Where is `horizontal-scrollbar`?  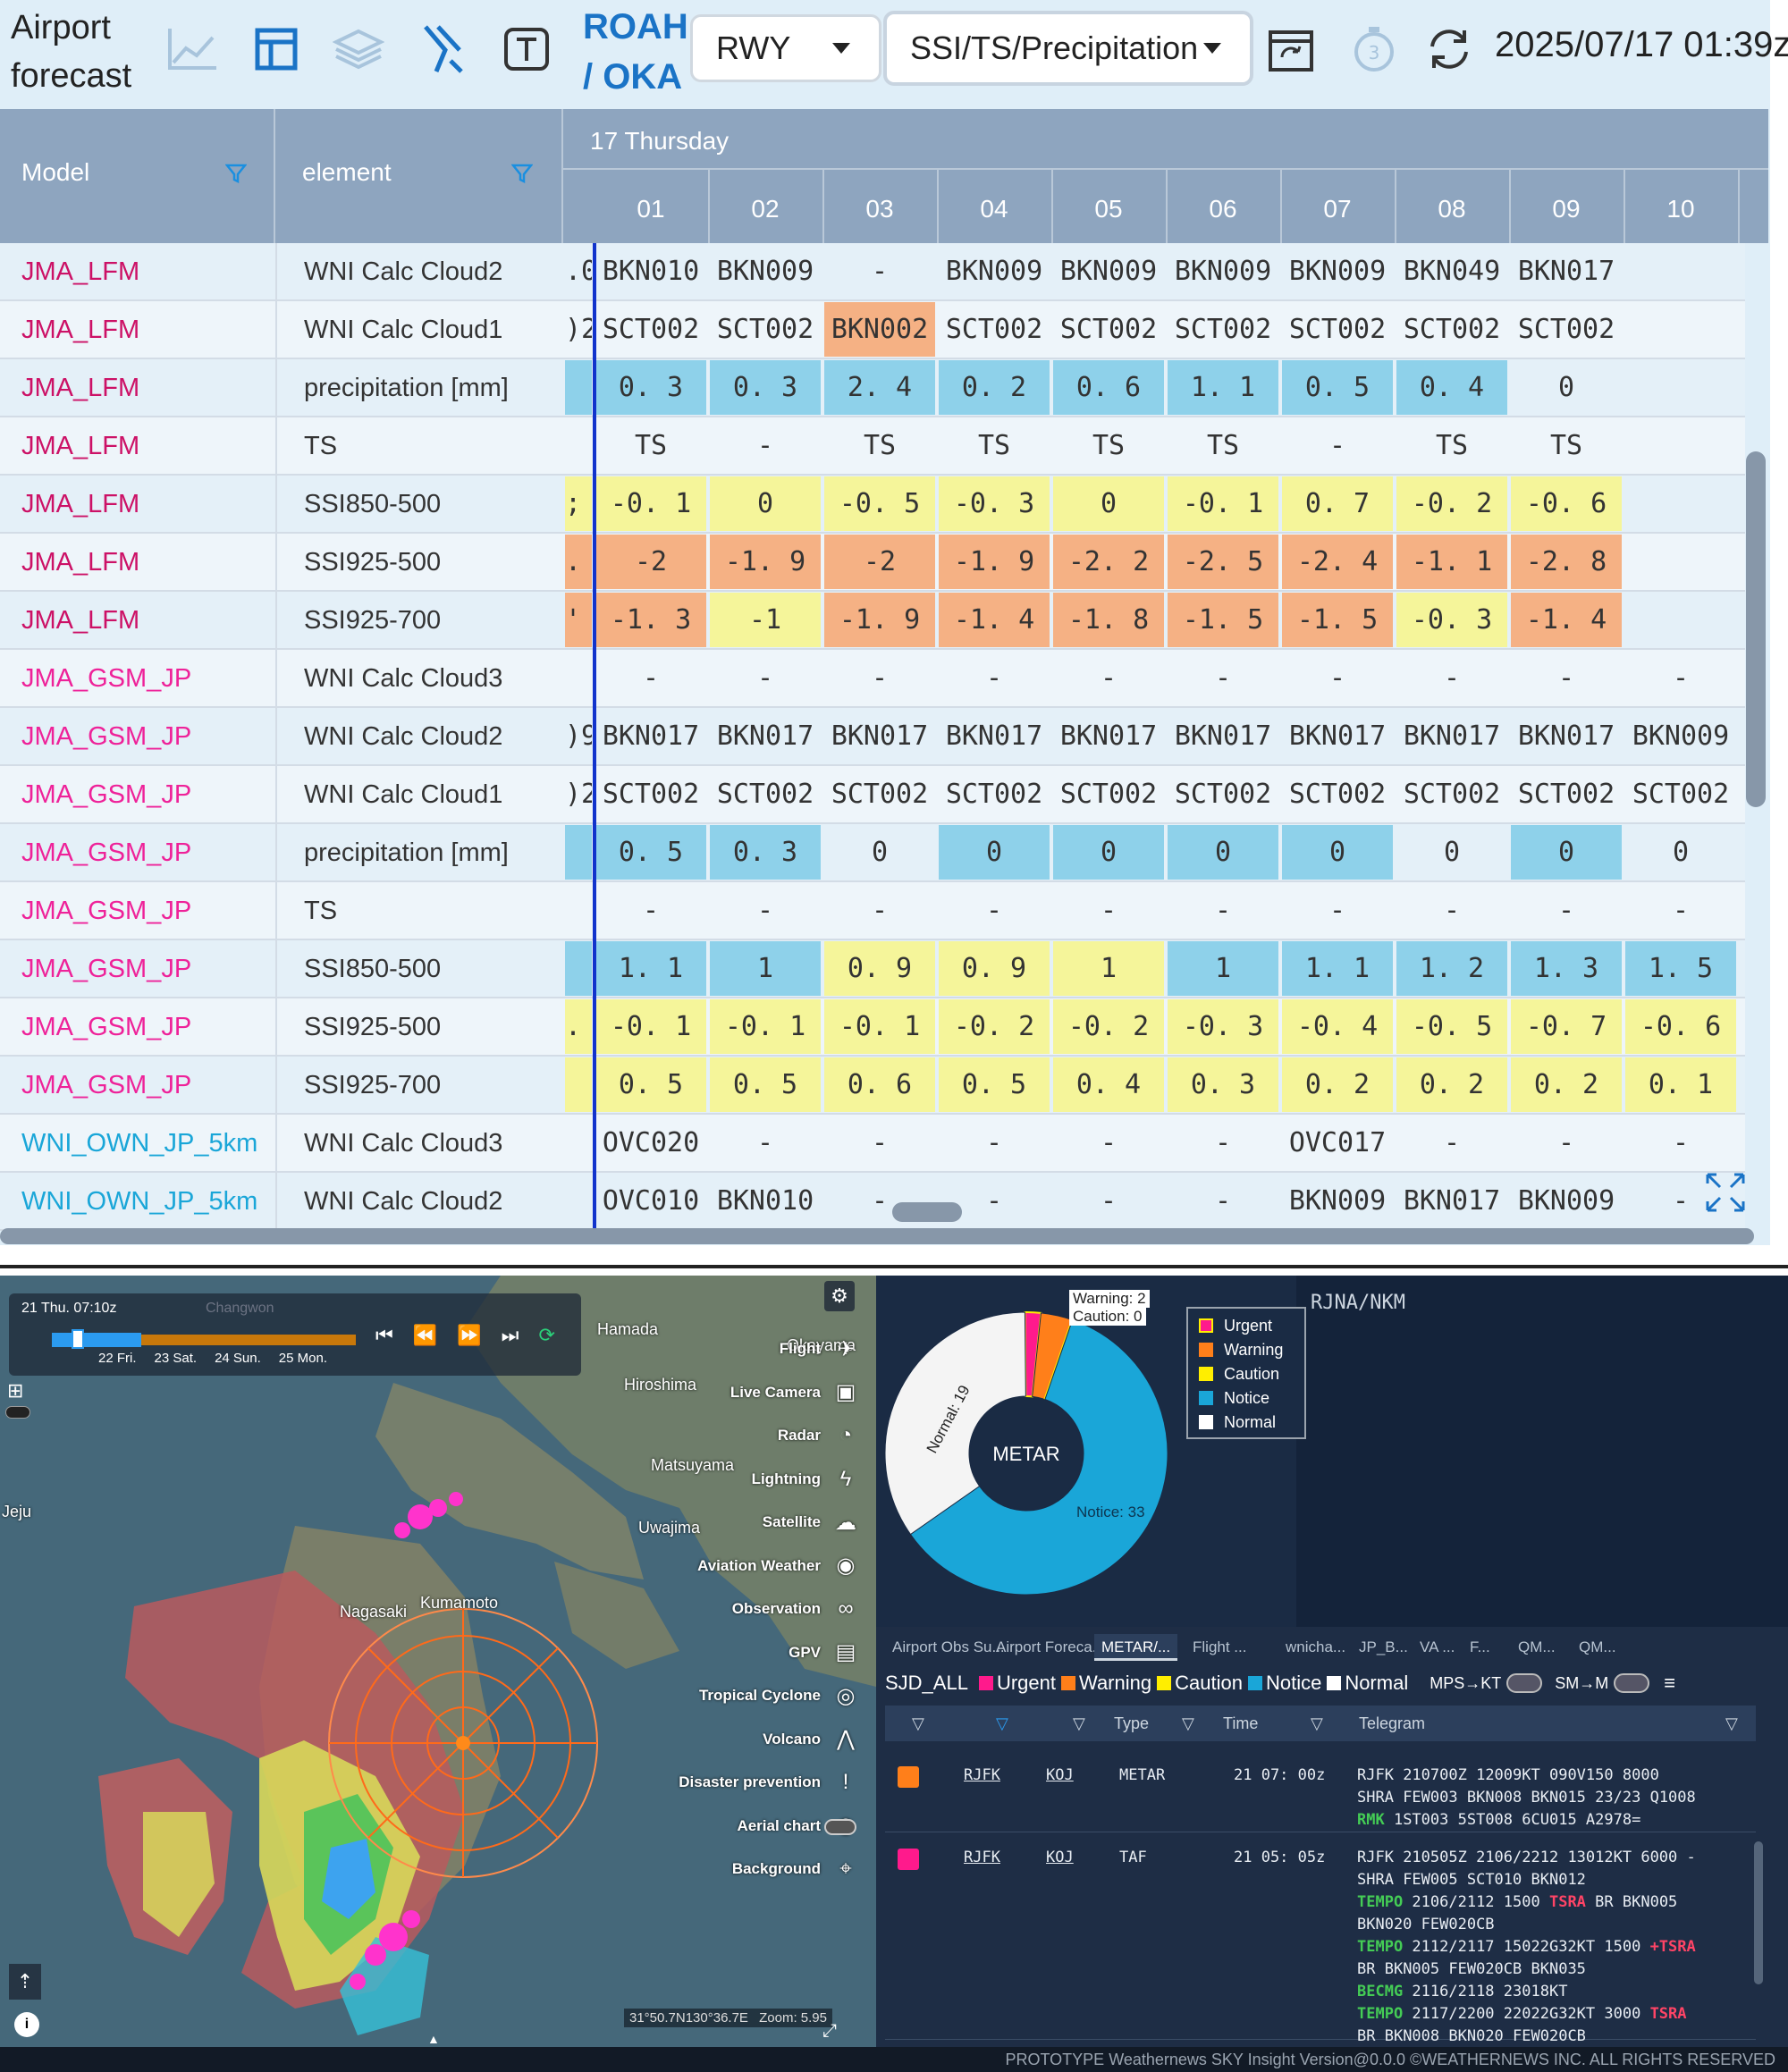
horizontal-scrollbar is located at coordinates (877, 1236).